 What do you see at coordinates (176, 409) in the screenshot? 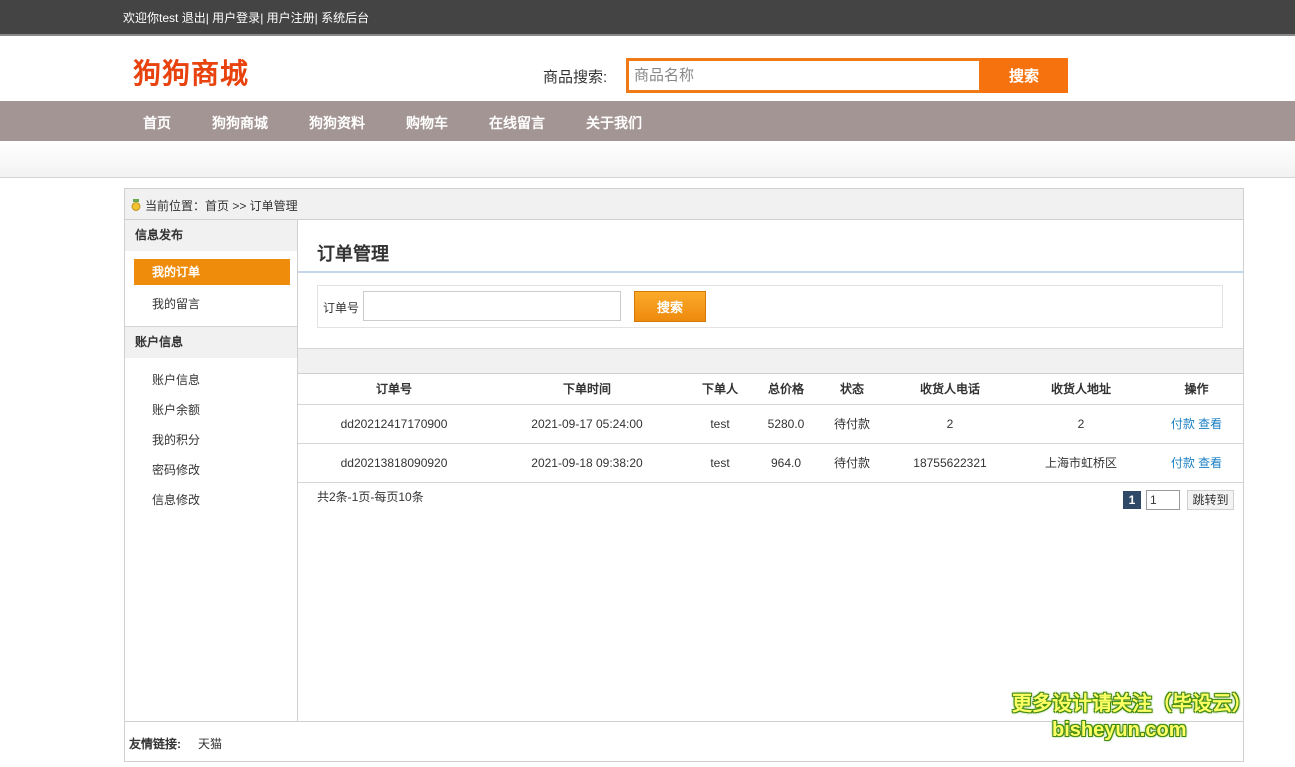
I see `sidebar-item-balance: 账户余额` at bounding box center [176, 409].